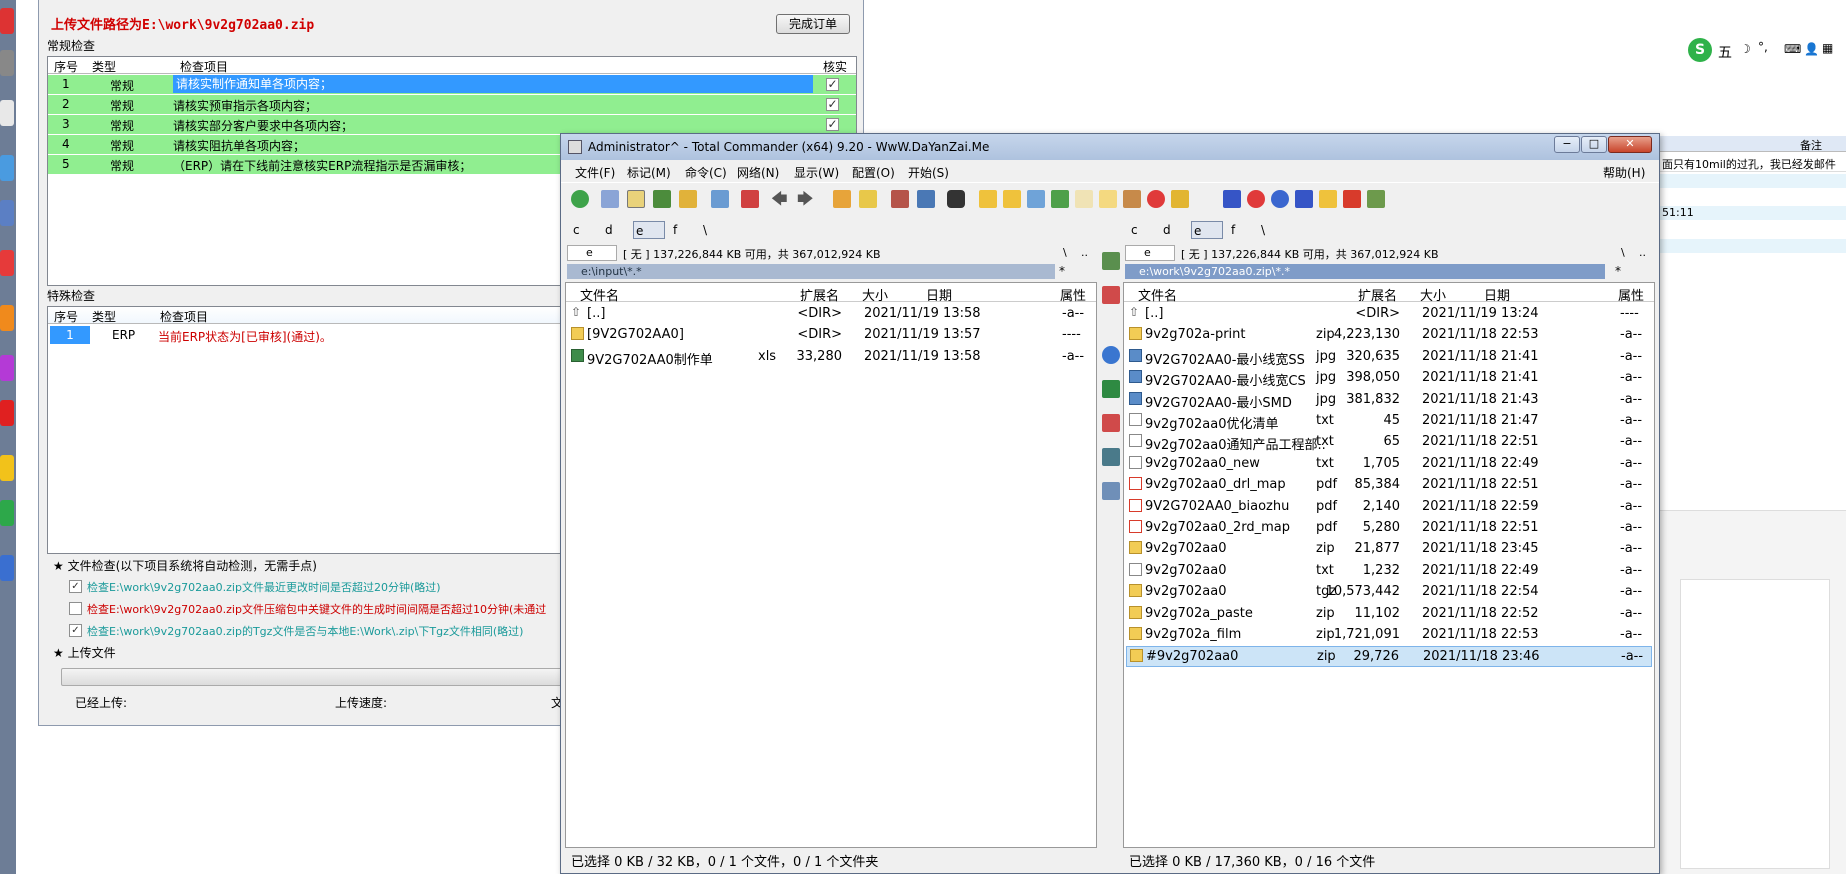 Image resolution: width=1846 pixels, height=874 pixels. Describe the element at coordinates (595, 172) in the screenshot. I see `menu-file: 文件(F)` at that location.